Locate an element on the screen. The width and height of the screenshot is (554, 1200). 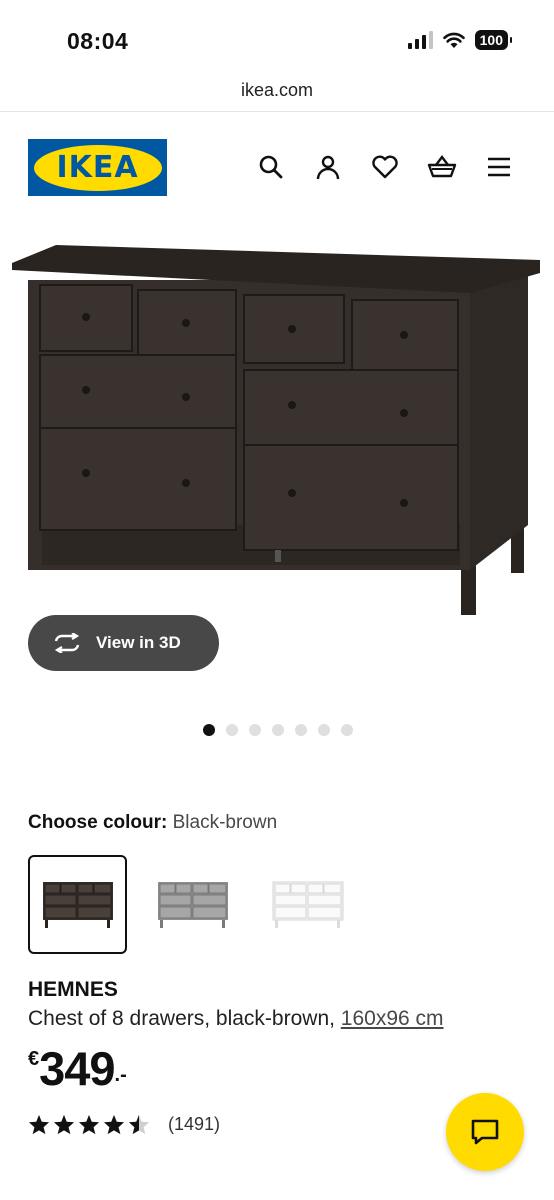
status-time: 08:04 is located at coordinates (98, 41).